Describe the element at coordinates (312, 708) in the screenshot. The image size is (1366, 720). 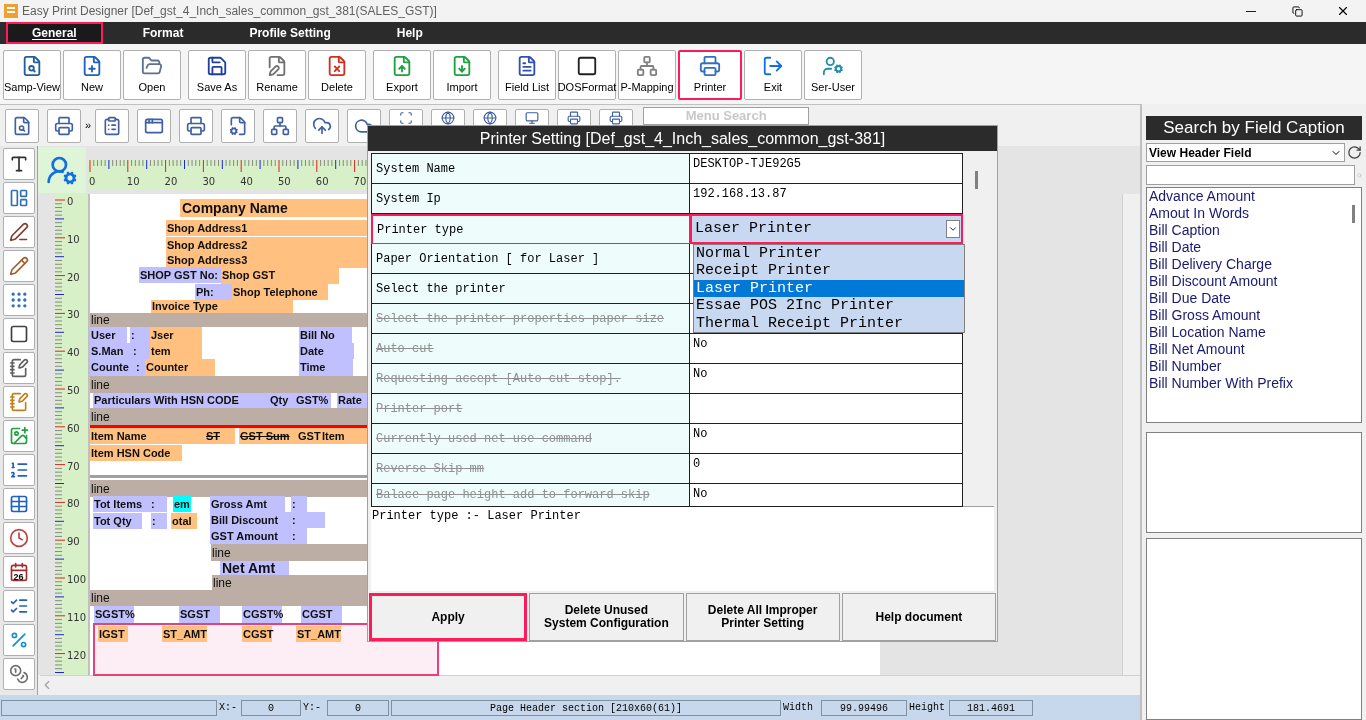
I see `status-label: Y:-` at that location.